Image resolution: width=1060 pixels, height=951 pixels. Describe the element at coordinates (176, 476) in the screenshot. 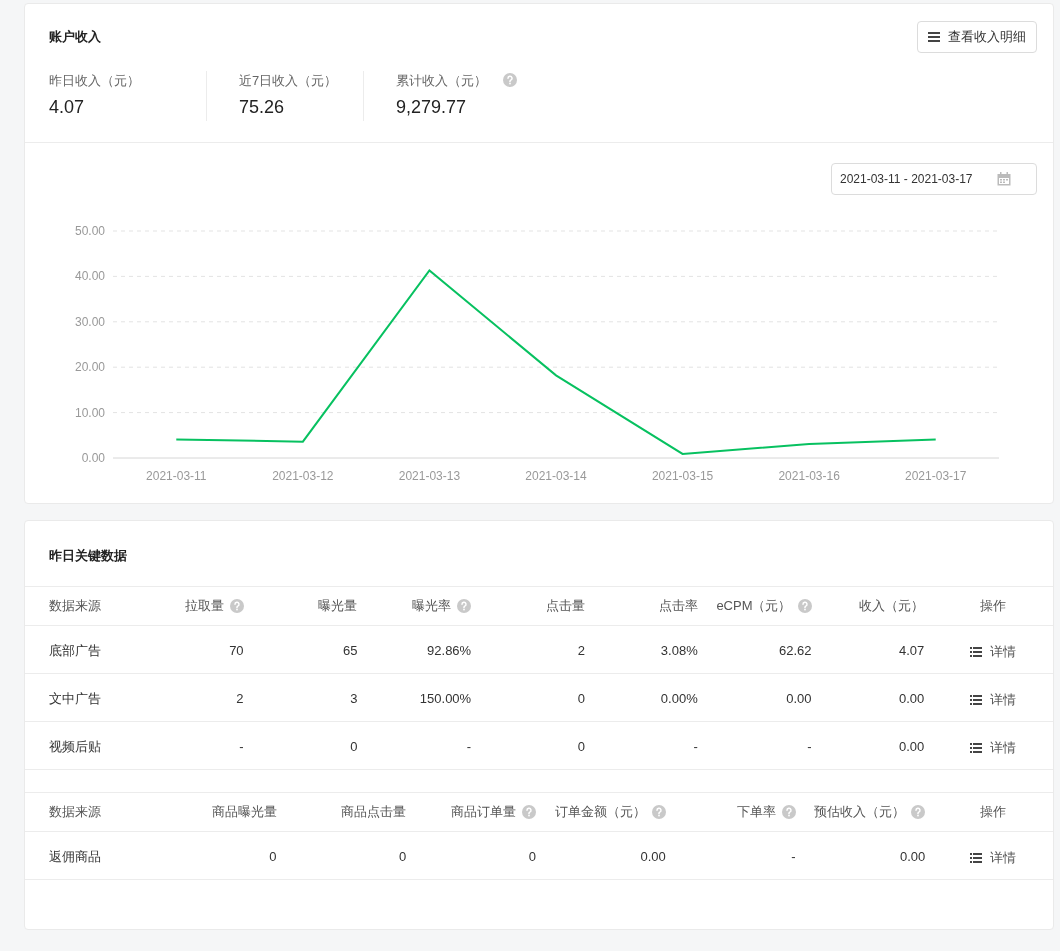

I see `x-axis-label: 2021-03-11` at that location.